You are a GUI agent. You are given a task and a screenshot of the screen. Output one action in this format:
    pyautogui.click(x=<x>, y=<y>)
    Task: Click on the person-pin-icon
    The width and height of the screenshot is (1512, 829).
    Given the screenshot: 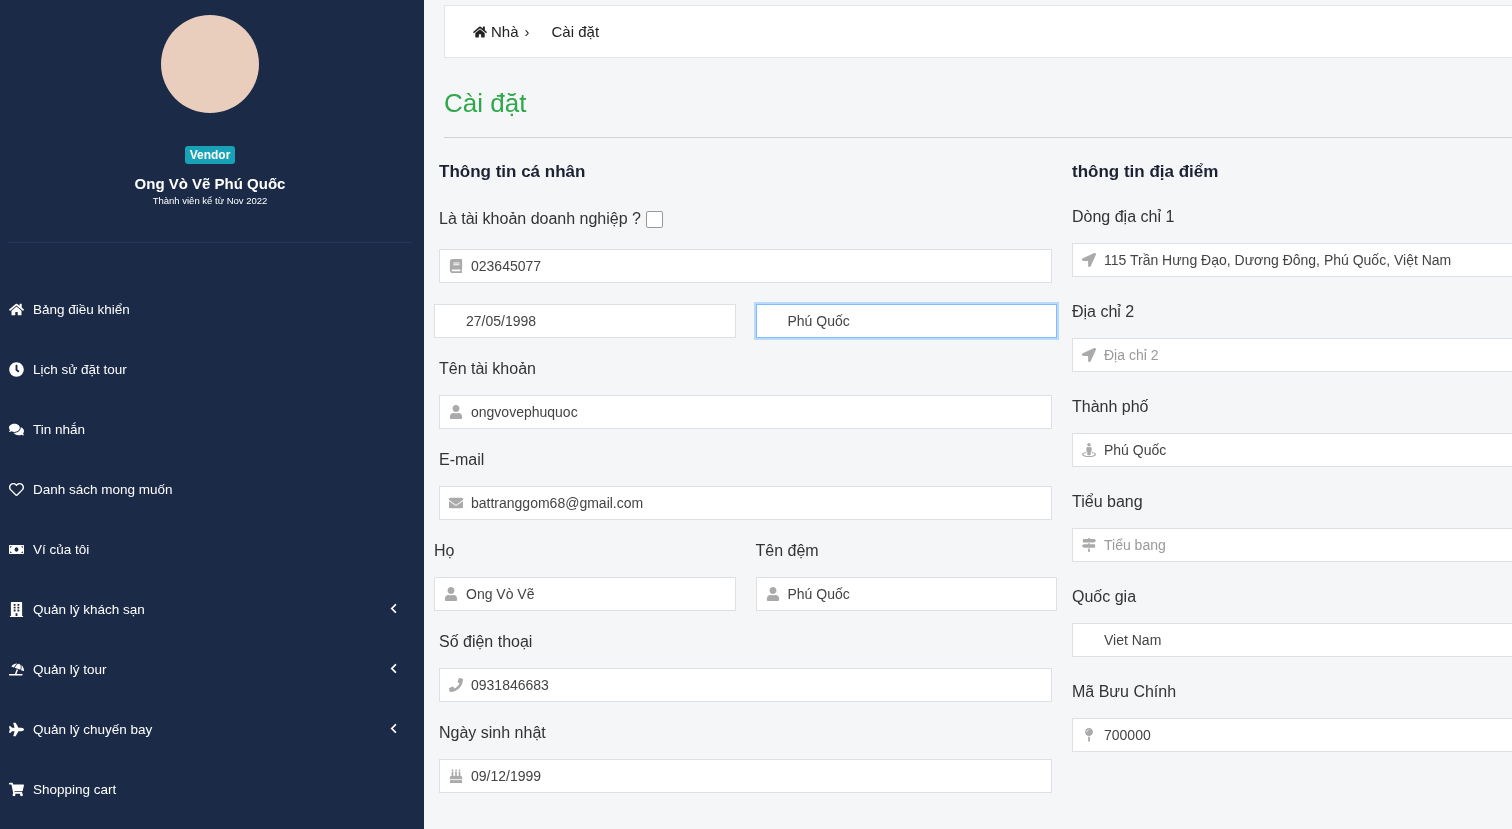 What is the action you would take?
    pyautogui.click(x=1089, y=450)
    